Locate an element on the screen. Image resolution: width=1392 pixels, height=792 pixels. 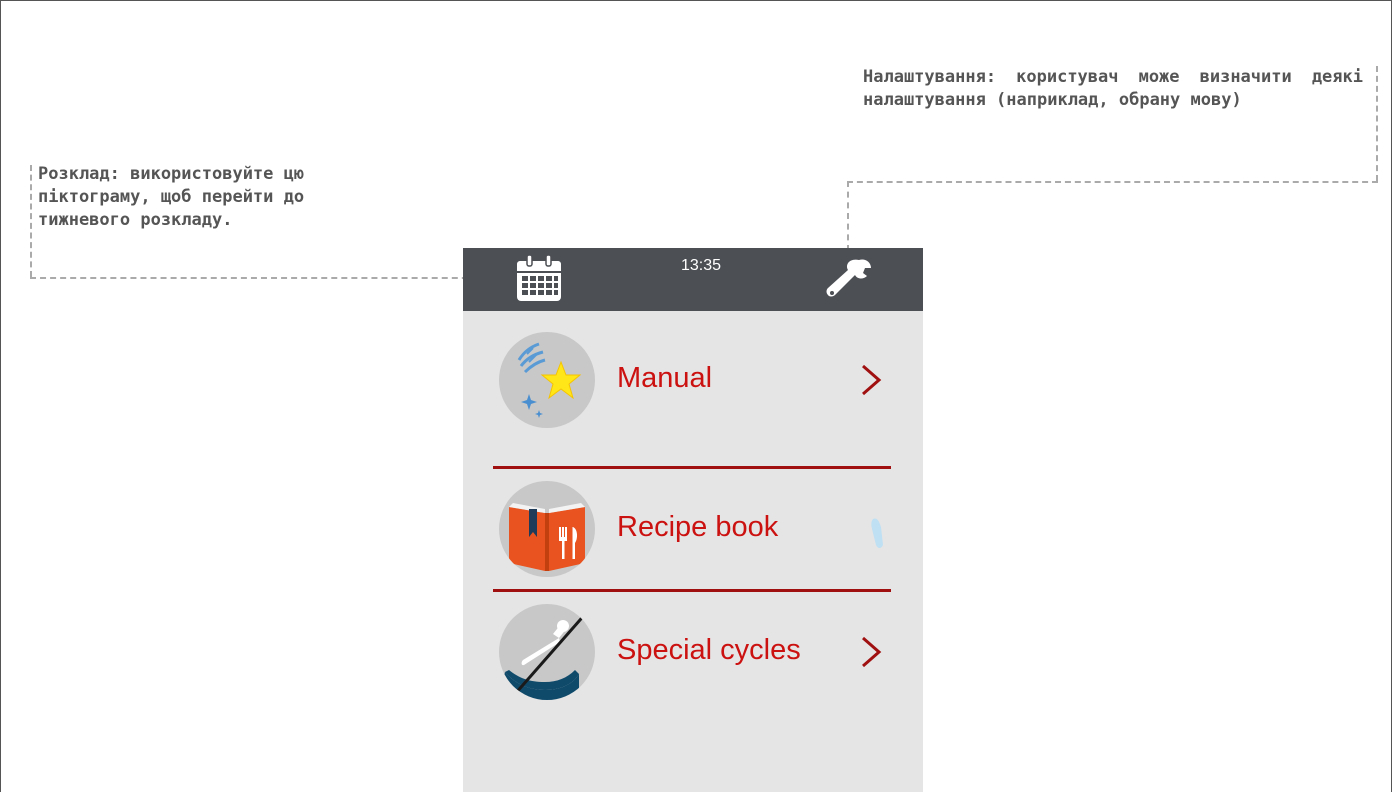
settings-callout-bracket is located at coordinates (1377, 123).